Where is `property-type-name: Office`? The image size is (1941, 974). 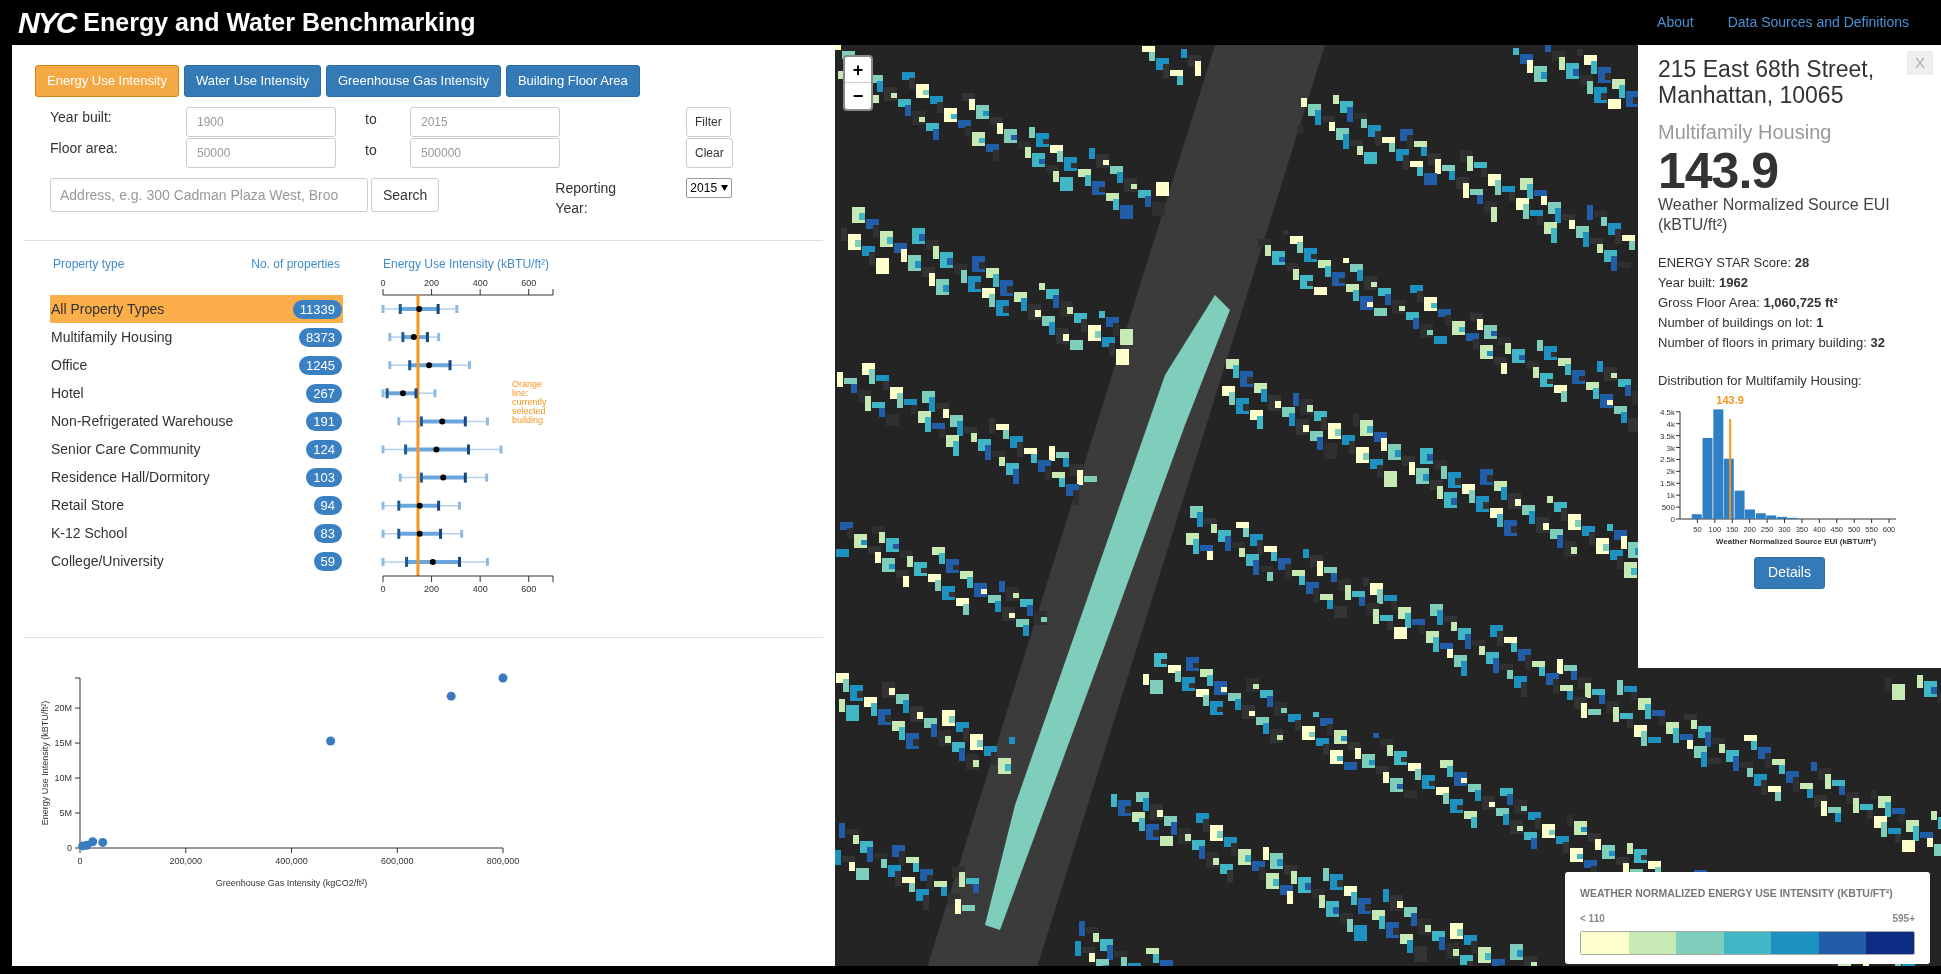
property-type-name: Office is located at coordinates (69, 365).